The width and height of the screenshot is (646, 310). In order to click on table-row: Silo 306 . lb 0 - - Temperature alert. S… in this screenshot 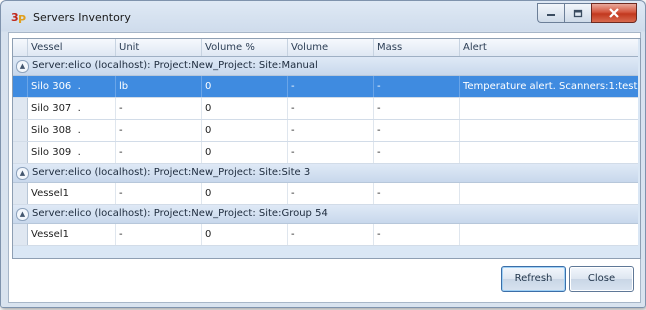, I will do `click(325, 87)`.